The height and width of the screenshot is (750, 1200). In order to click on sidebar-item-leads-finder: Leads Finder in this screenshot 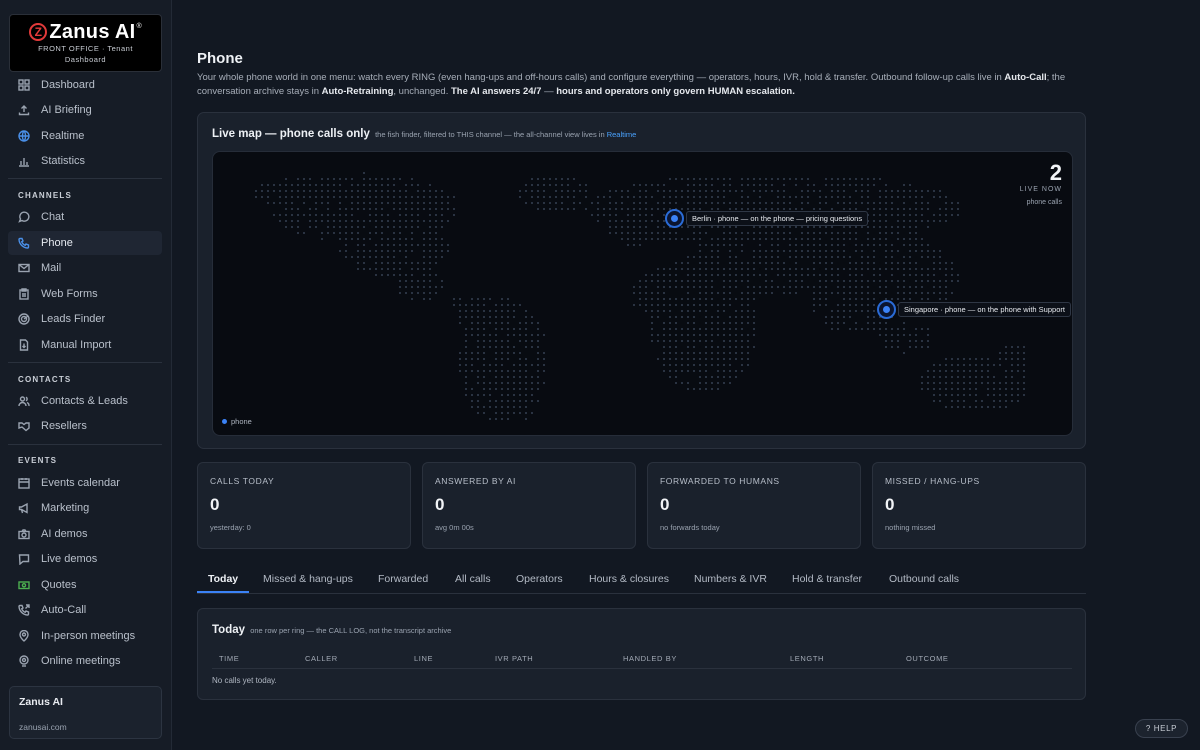, I will do `click(85, 319)`.